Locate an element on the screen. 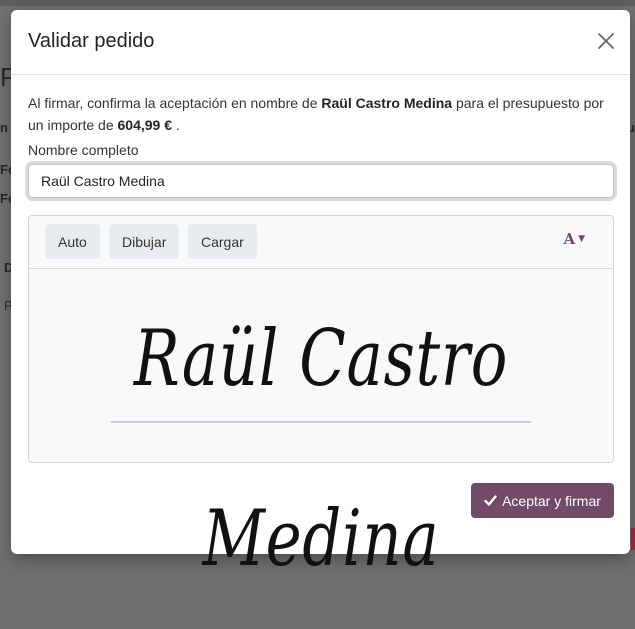 This screenshot has height=629, width=635. order-amount: 604,99 € is located at coordinates (145, 125).